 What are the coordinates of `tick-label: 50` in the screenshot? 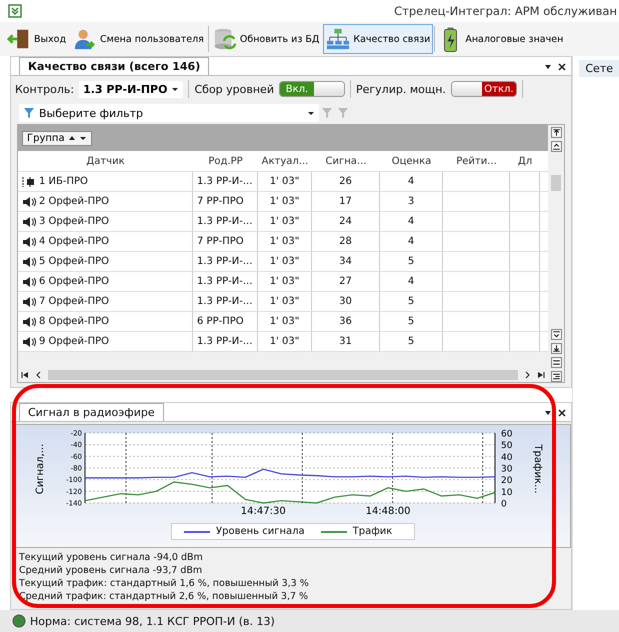 It's located at (507, 446).